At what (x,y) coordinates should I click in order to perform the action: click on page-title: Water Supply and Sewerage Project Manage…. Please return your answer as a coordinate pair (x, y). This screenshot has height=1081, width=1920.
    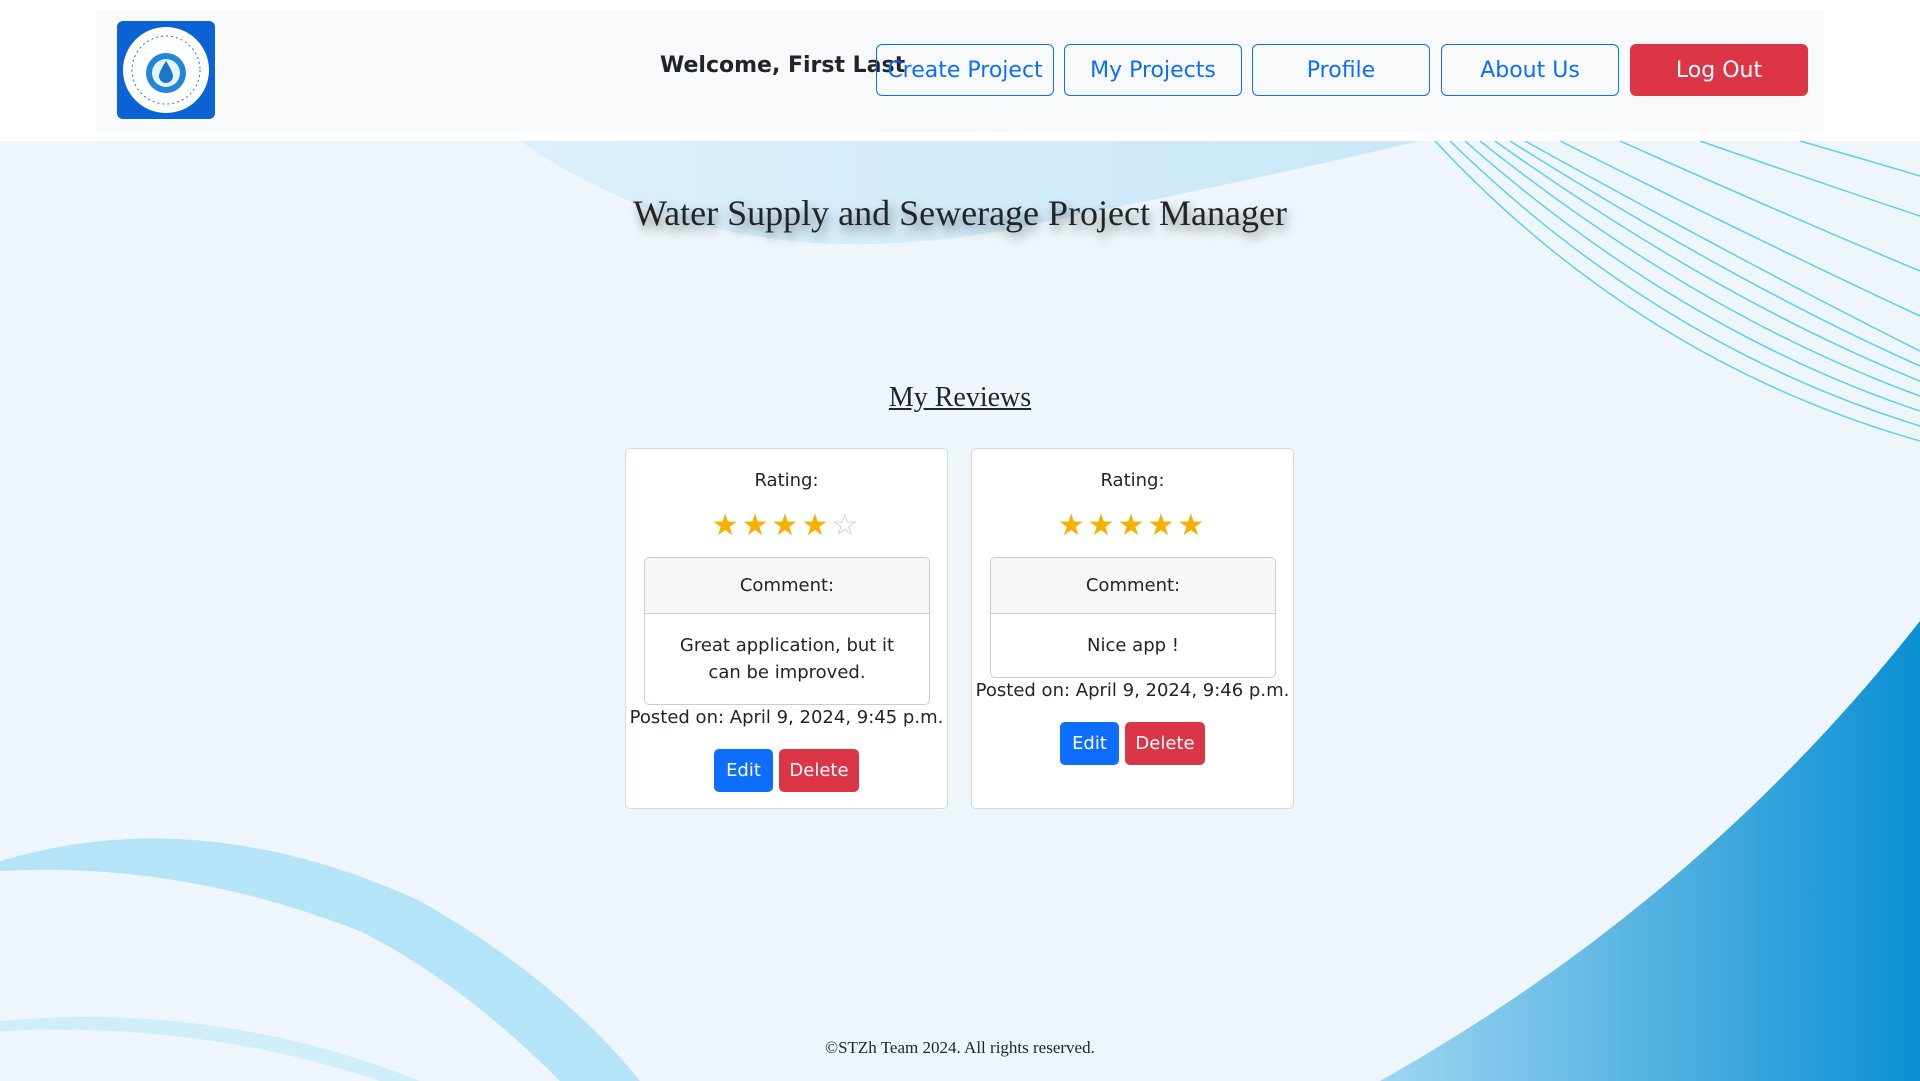
    Looking at the image, I should click on (960, 213).